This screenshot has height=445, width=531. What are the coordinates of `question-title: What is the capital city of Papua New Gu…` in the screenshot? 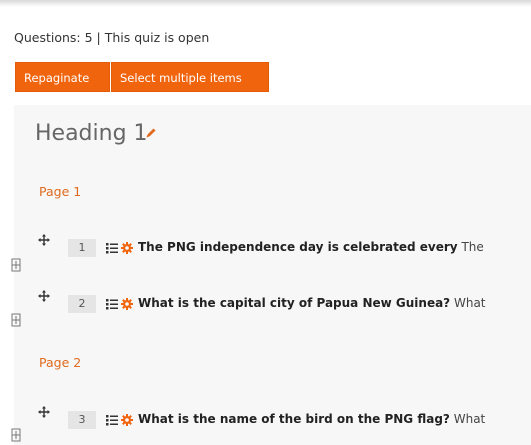 It's located at (294, 303).